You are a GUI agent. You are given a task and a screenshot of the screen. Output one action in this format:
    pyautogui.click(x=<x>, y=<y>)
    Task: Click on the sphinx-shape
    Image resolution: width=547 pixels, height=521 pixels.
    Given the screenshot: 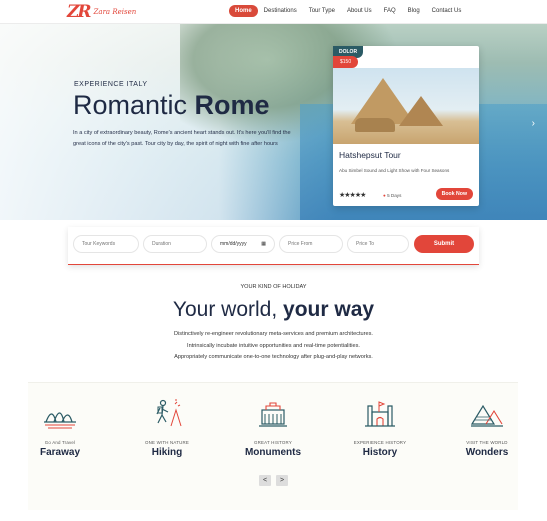 What is the action you would take?
    pyautogui.click(x=375, y=125)
    